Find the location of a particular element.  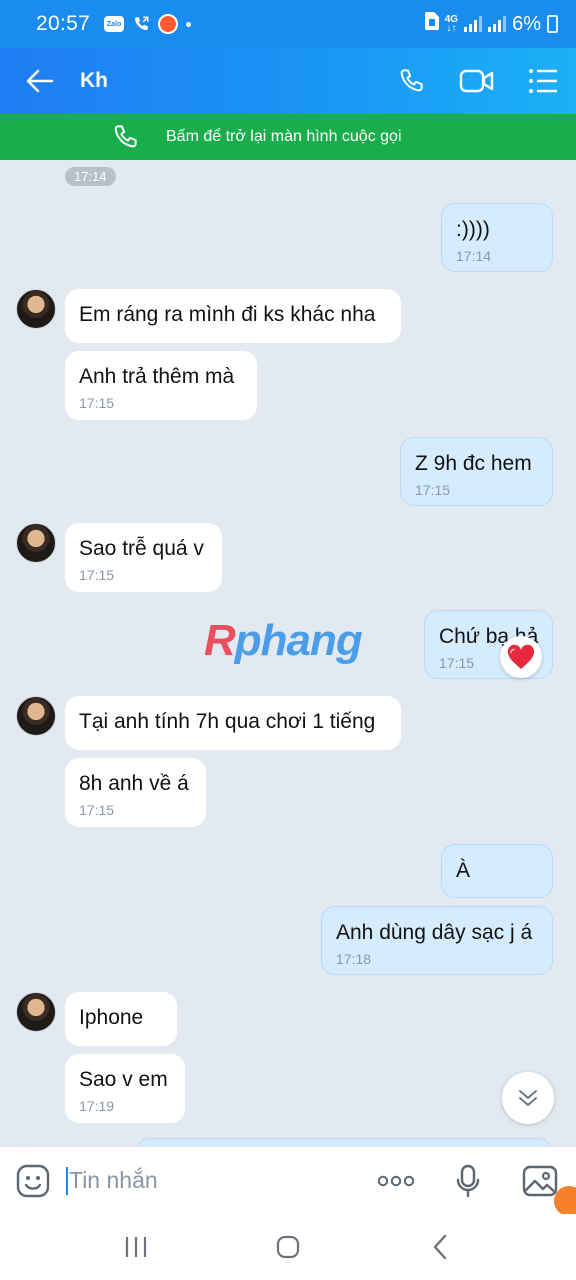

voice-call-button is located at coordinates (411, 81).